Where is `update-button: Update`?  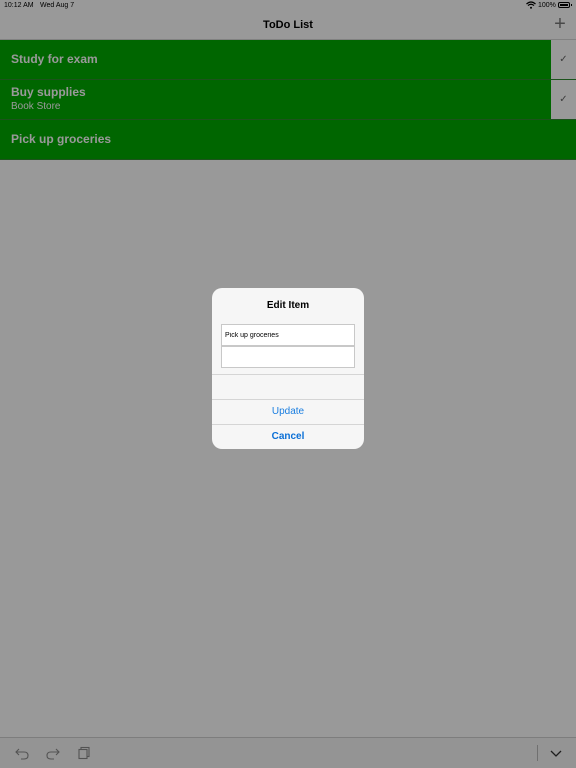
update-button: Update is located at coordinates (288, 412).